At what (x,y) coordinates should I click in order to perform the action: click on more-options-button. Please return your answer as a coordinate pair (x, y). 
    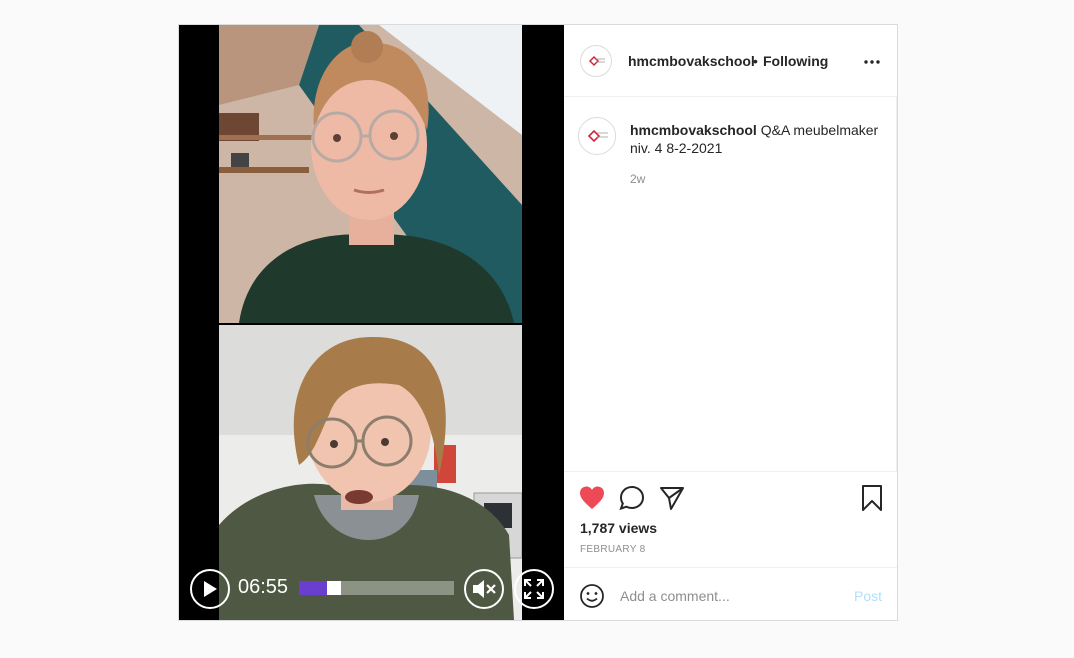
    Looking at the image, I should click on (872, 60).